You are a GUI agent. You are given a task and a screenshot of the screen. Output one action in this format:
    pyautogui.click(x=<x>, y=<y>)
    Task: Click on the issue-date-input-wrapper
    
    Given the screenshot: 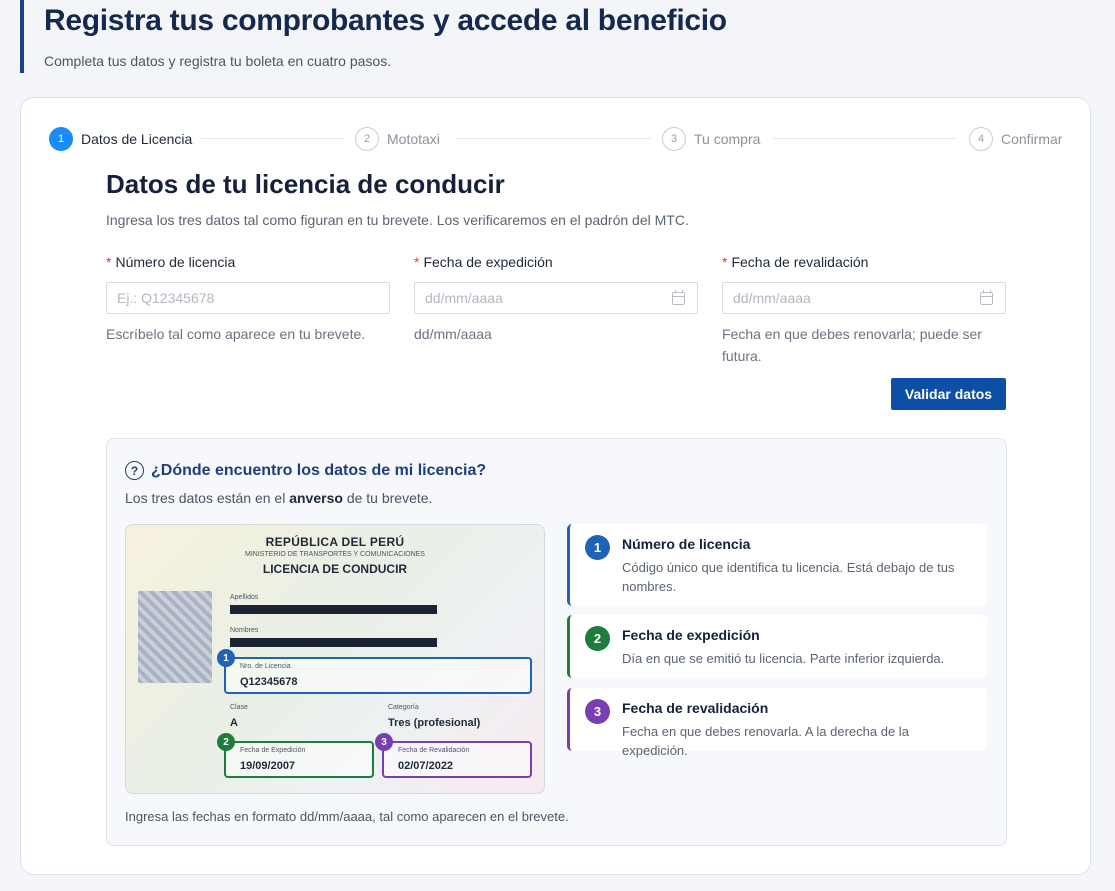 What is the action you would take?
    pyautogui.click(x=556, y=298)
    